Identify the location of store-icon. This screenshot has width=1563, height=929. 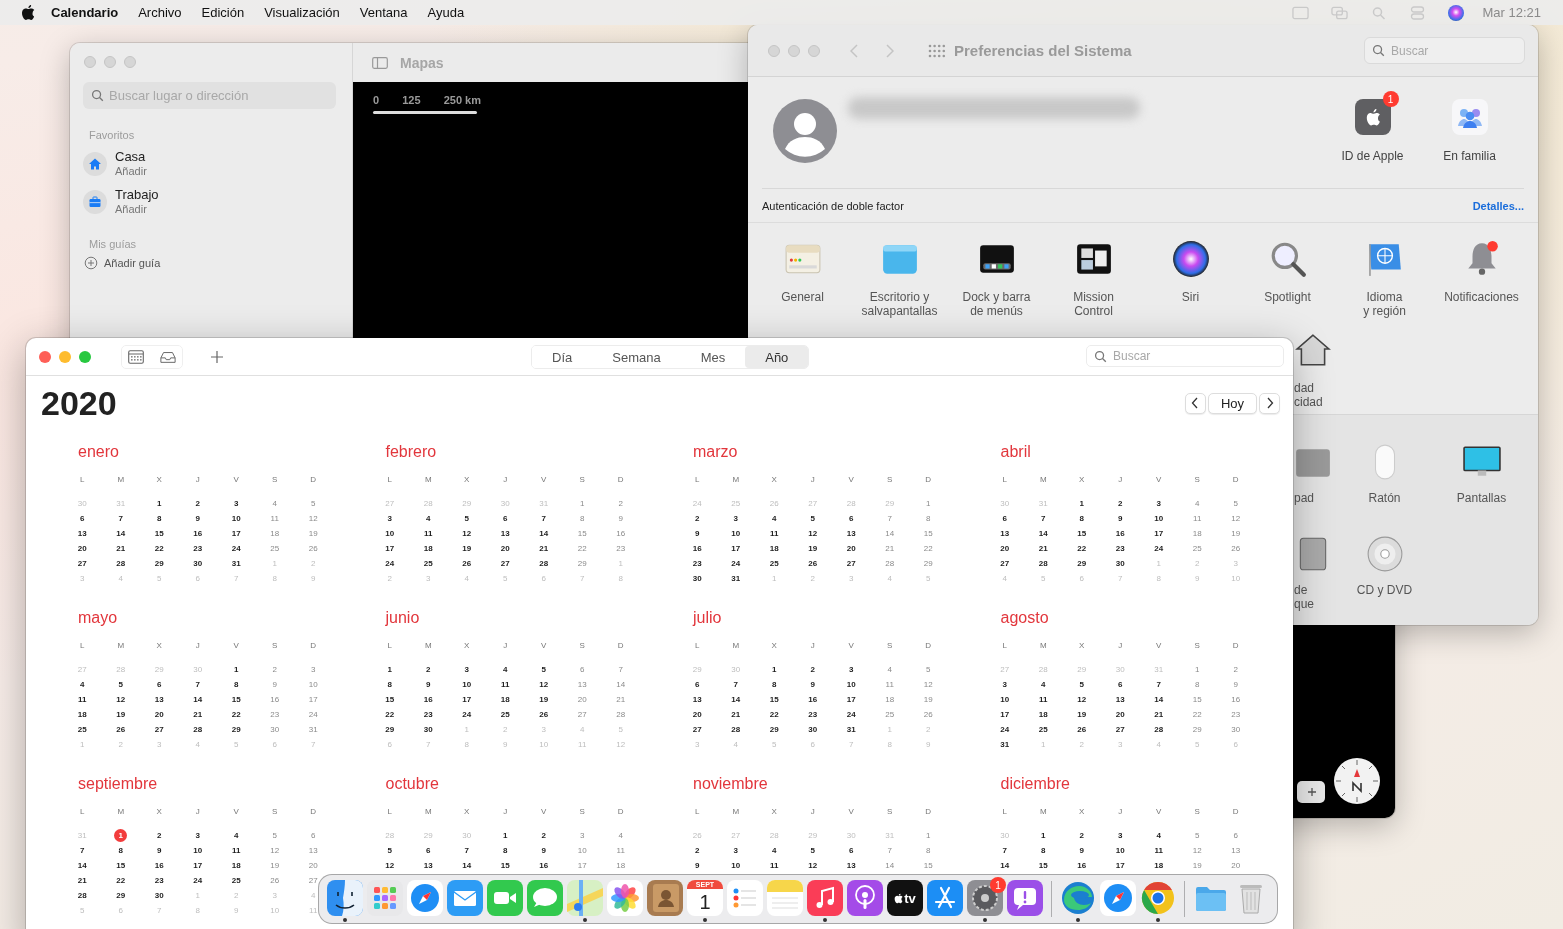
(945, 898).